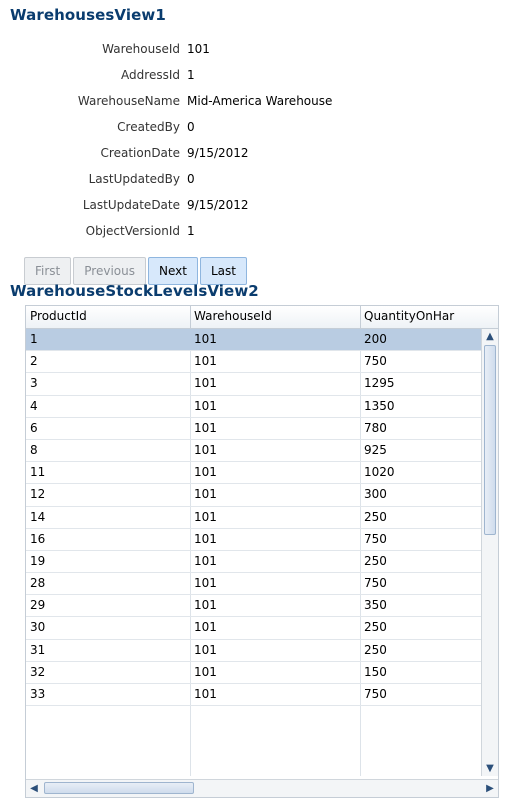 The image size is (505, 803). Describe the element at coordinates (131, 205) in the screenshot. I see `field-label: LastUpdateDate` at that location.